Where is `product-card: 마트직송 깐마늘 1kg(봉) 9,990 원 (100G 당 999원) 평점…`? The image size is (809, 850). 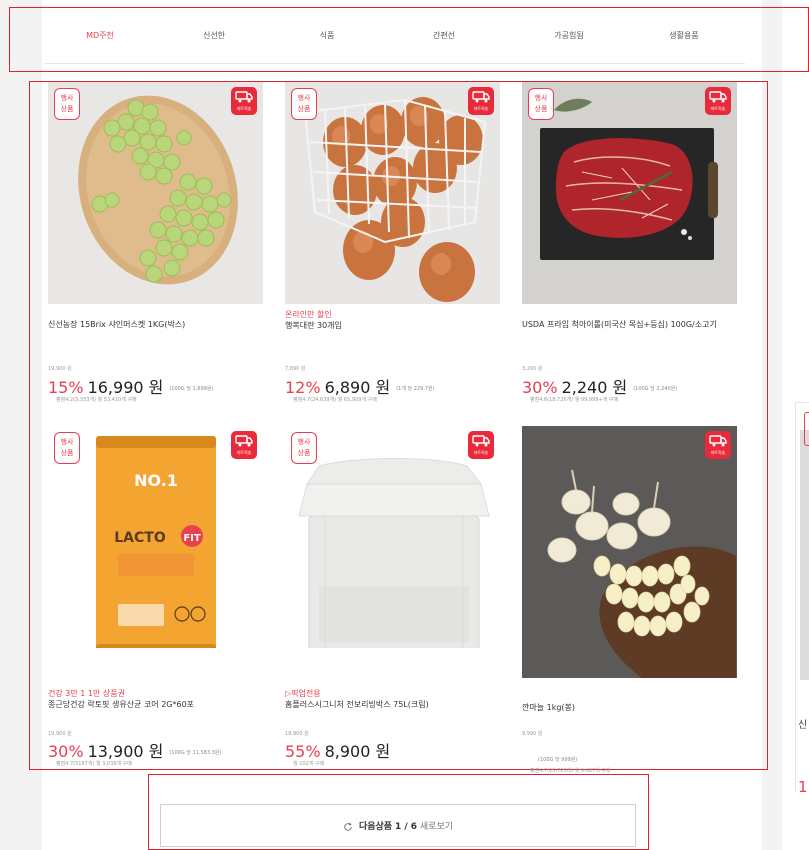 product-card: 마트직송 깐마늘 1kg(봉) 9,990 원 (100G 당 999원) 평점… is located at coordinates (629, 600).